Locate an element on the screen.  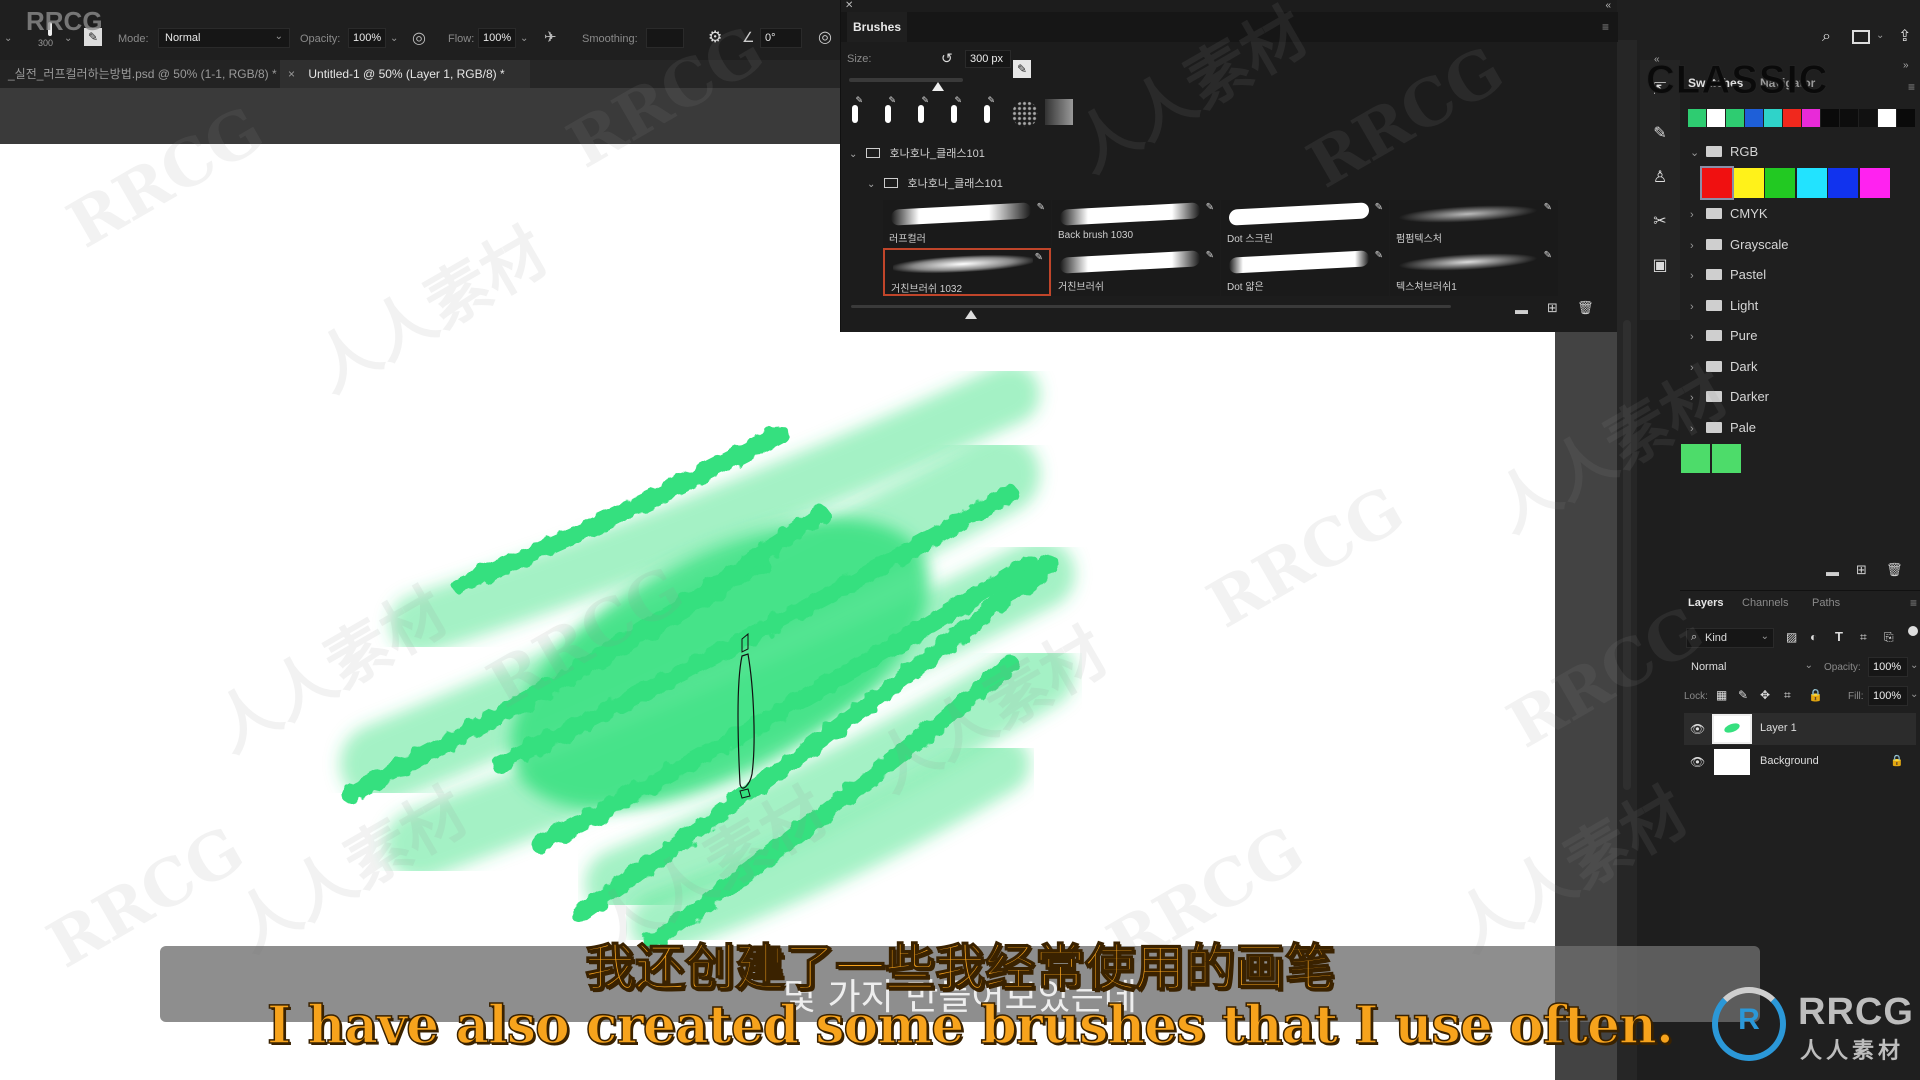
filter-toggle-icon is located at coordinates (1913, 631).